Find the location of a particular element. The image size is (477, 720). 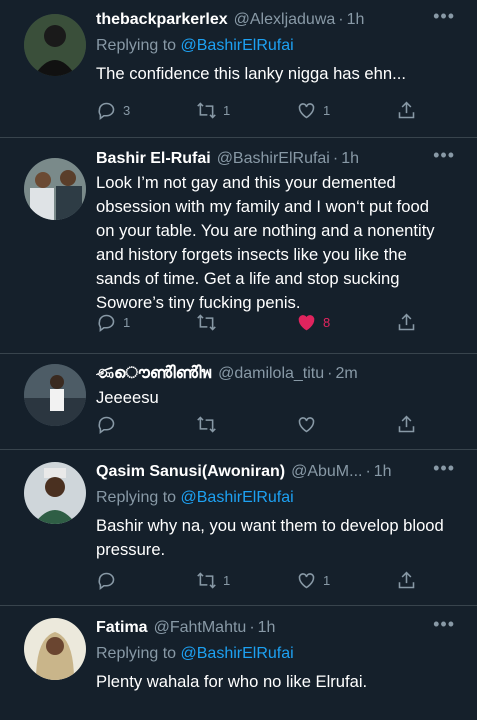

timestamp: 2m is located at coordinates (346, 374).